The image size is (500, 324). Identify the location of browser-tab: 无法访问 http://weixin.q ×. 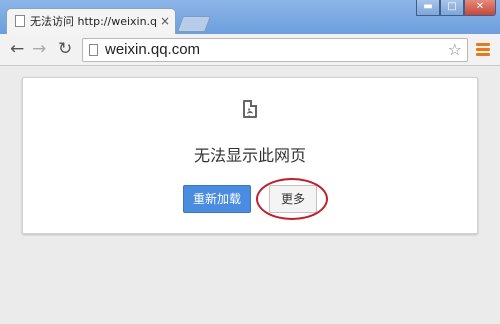
(91, 21).